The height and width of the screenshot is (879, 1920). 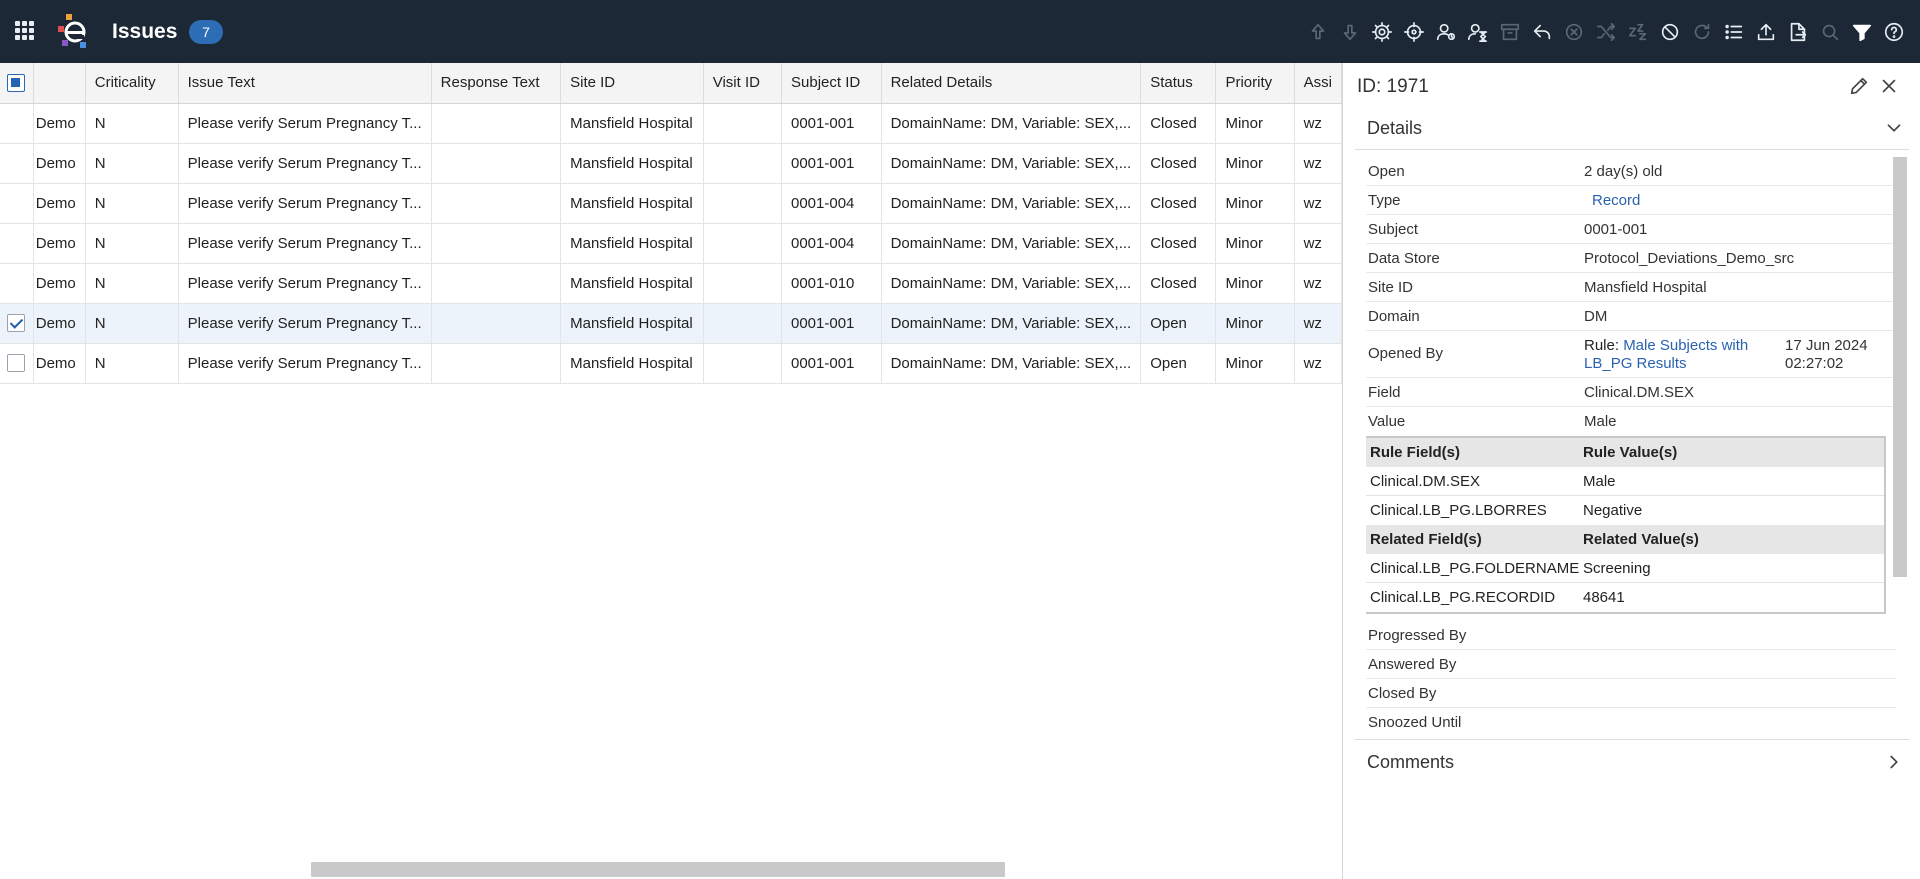 I want to click on rule-table-row: Clinical.DM.SEX Male, so click(x=1625, y=481).